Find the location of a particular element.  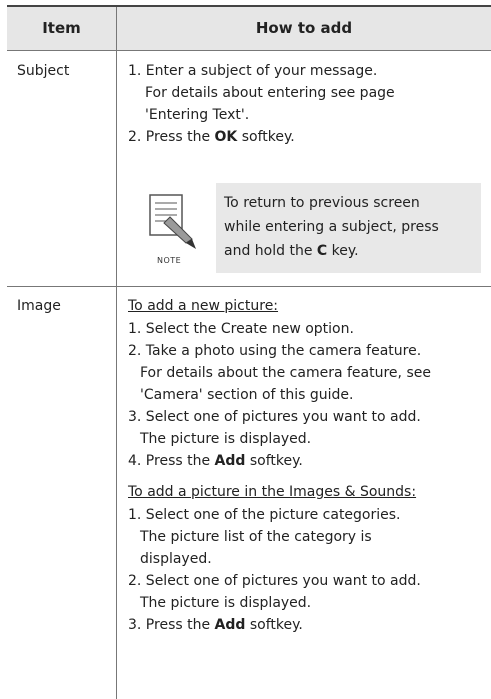

subject-step-2-text-b: softkey. is located at coordinates (266, 137).